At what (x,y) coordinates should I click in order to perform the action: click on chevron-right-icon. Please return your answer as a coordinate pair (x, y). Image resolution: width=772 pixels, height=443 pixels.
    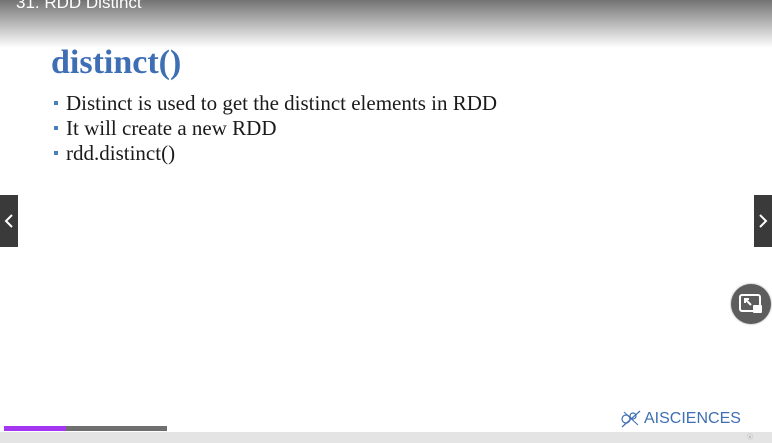
    Looking at the image, I should click on (763, 221).